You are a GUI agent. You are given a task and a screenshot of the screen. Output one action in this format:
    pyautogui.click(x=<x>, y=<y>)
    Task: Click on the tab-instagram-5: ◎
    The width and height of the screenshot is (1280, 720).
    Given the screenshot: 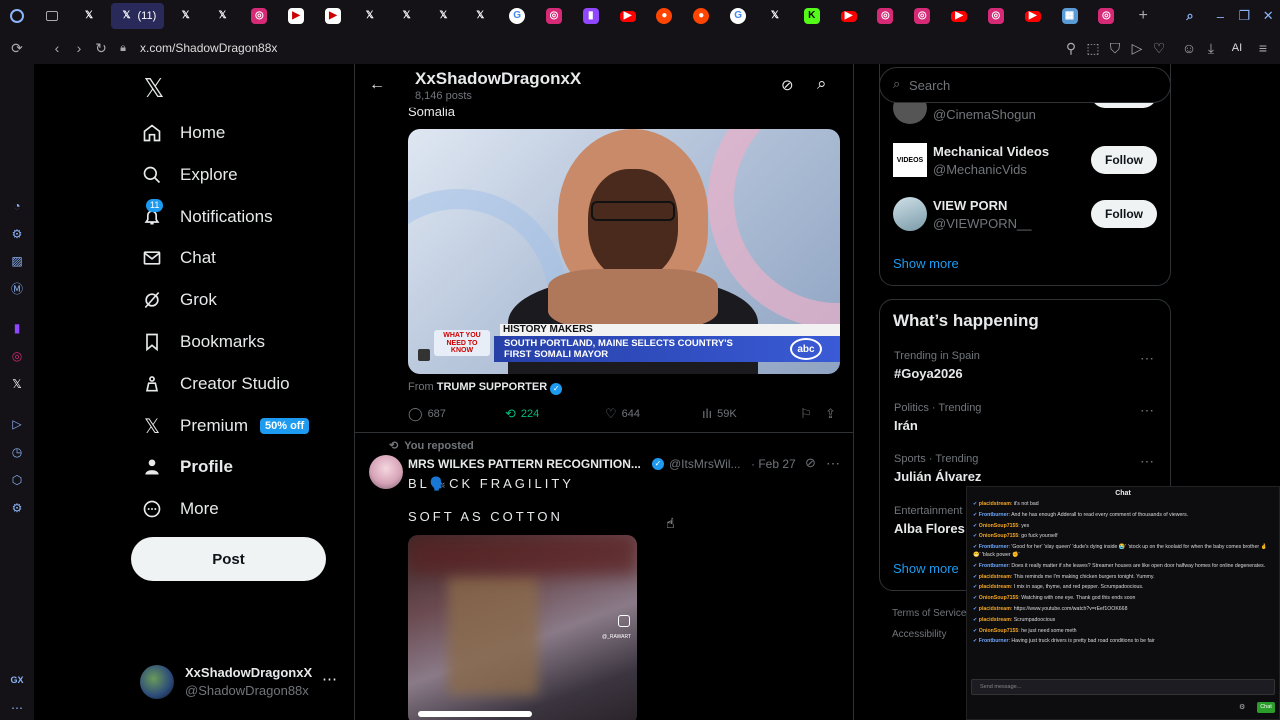 What is the action you would take?
    pyautogui.click(x=995, y=16)
    